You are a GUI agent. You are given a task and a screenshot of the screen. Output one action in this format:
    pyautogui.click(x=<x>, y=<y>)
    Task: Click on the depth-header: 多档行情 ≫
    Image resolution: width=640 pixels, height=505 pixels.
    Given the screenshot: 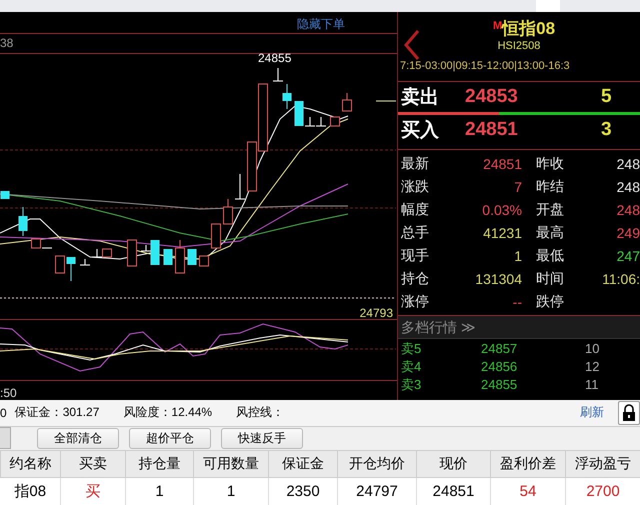 What is the action you would take?
    pyautogui.click(x=519, y=327)
    